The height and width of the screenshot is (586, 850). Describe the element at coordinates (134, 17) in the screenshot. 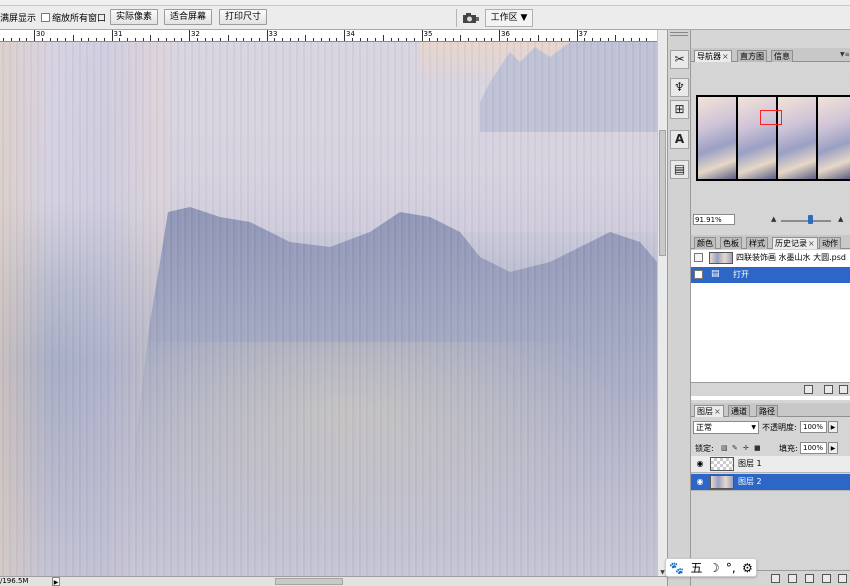

I see `actual-pixels-button: 实际像素` at that location.